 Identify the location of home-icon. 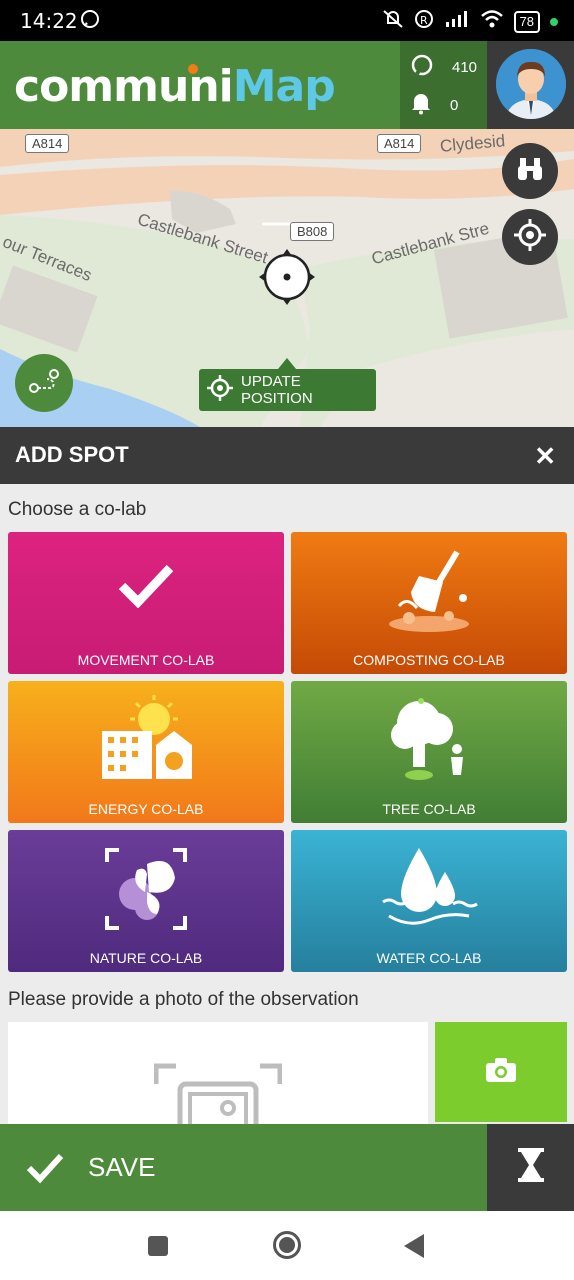
(287, 1247).